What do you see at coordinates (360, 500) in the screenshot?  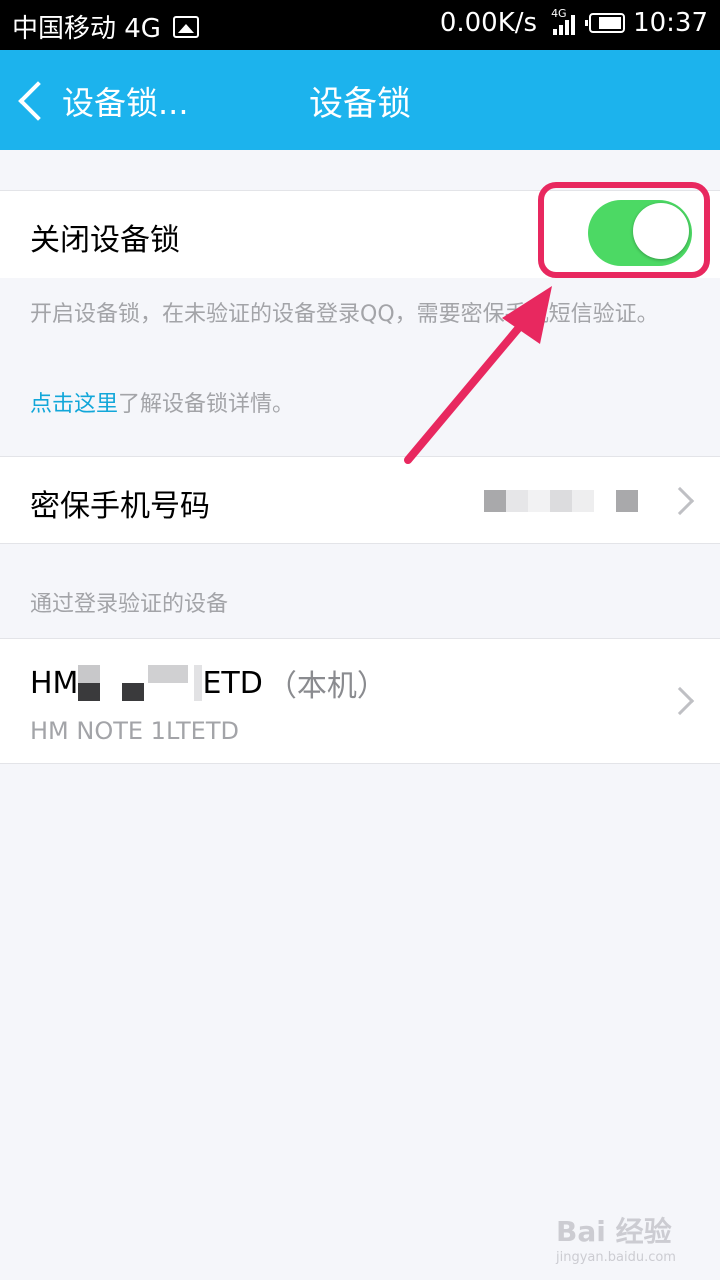 I see `security-phone-row: 密保手机号码` at bounding box center [360, 500].